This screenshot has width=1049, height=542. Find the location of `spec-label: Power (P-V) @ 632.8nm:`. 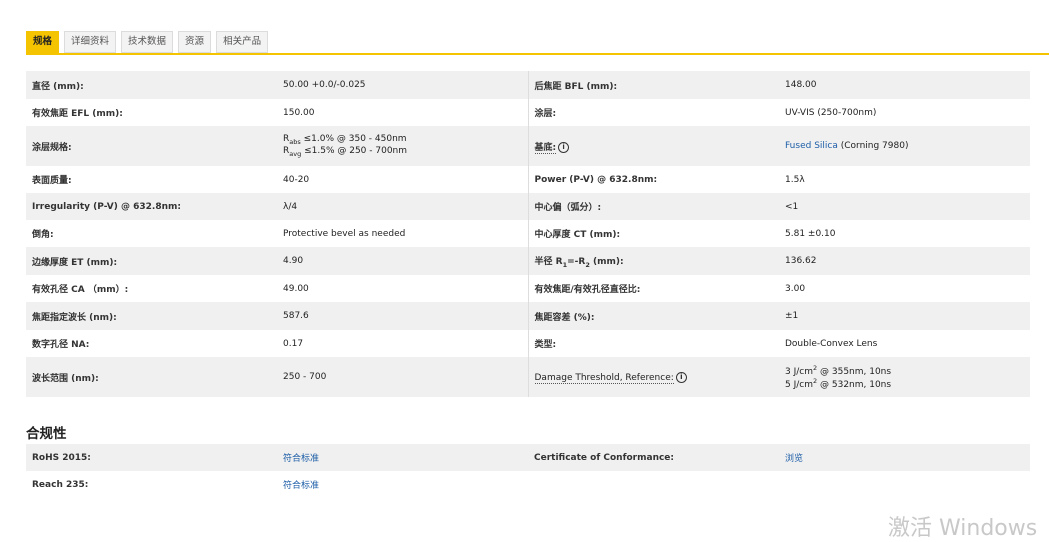

spec-label: Power (P-V) @ 632.8nm: is located at coordinates (653, 179).